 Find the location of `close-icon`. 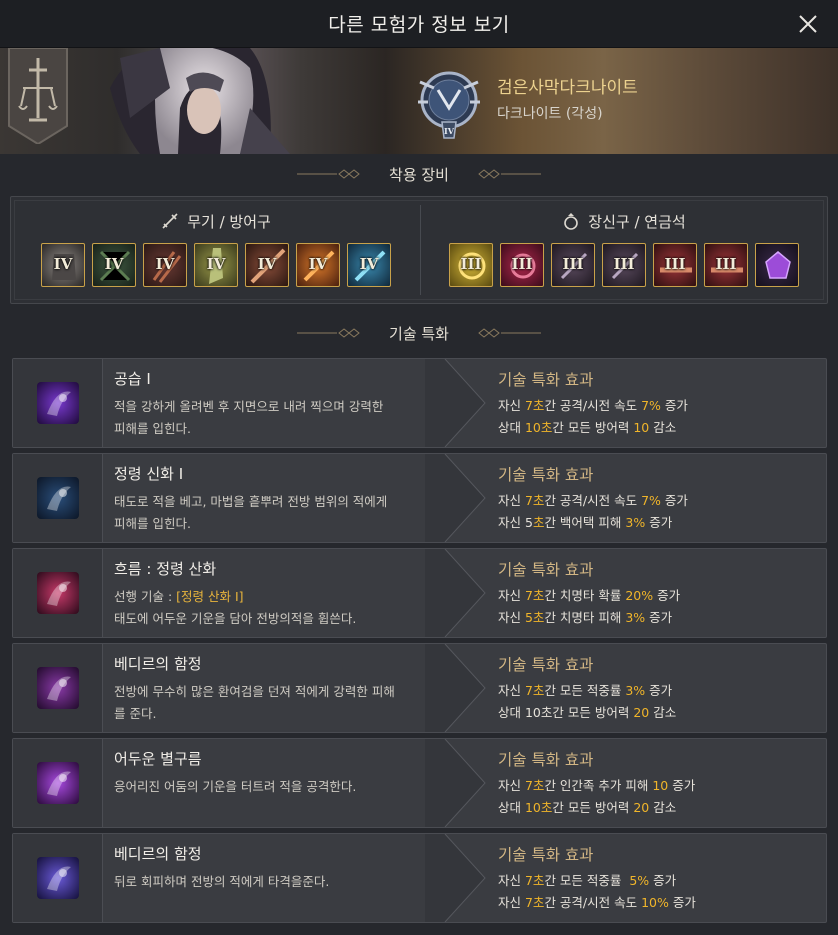

close-icon is located at coordinates (808, 24).